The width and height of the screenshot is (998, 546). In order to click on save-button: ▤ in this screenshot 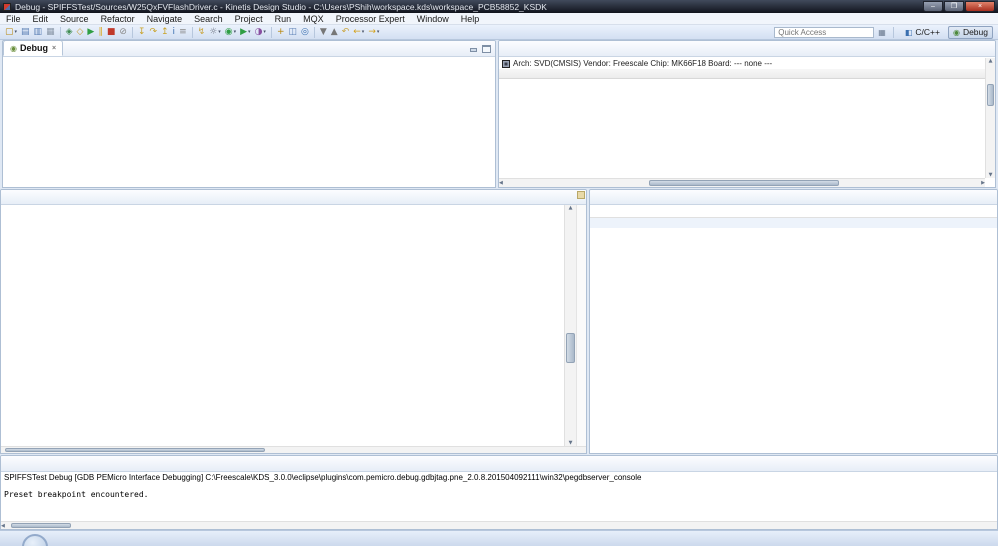, I will do `click(25, 32)`.